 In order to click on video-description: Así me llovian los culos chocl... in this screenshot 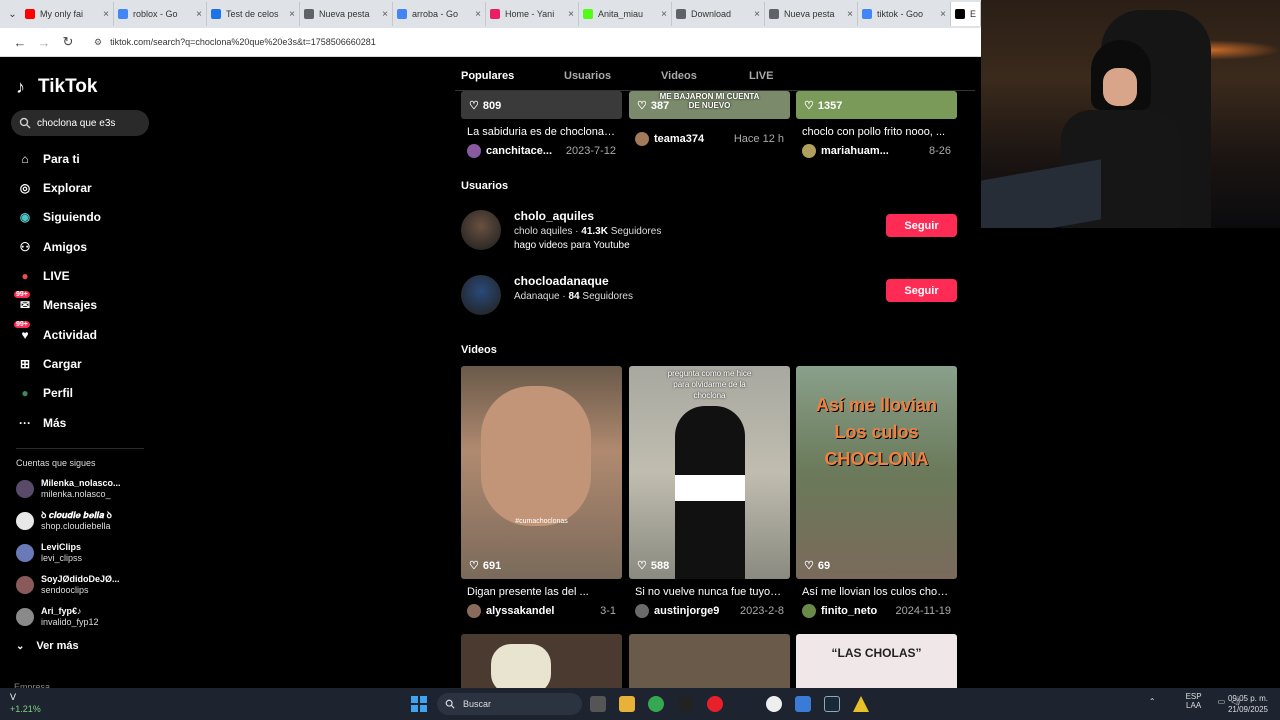, I will do `click(873, 592)`.